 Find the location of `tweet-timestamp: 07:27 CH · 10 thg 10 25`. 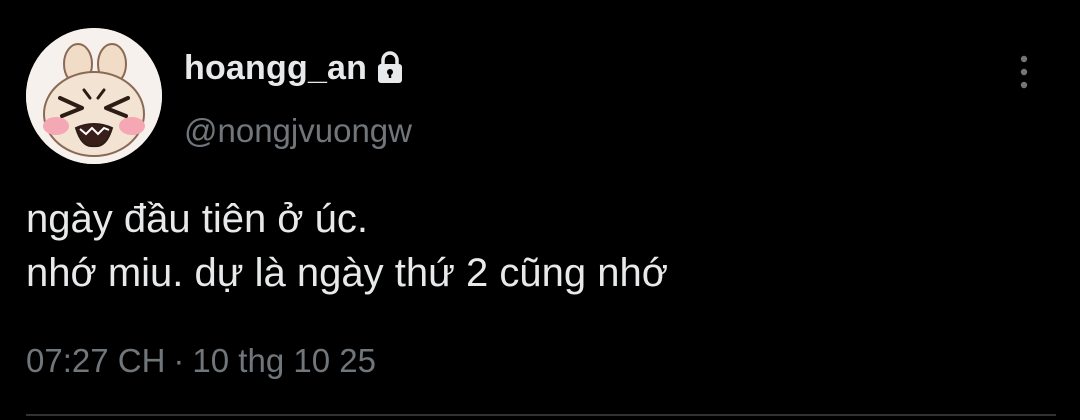

tweet-timestamp: 07:27 CH · 10 thg 10 25 is located at coordinates (201, 361).